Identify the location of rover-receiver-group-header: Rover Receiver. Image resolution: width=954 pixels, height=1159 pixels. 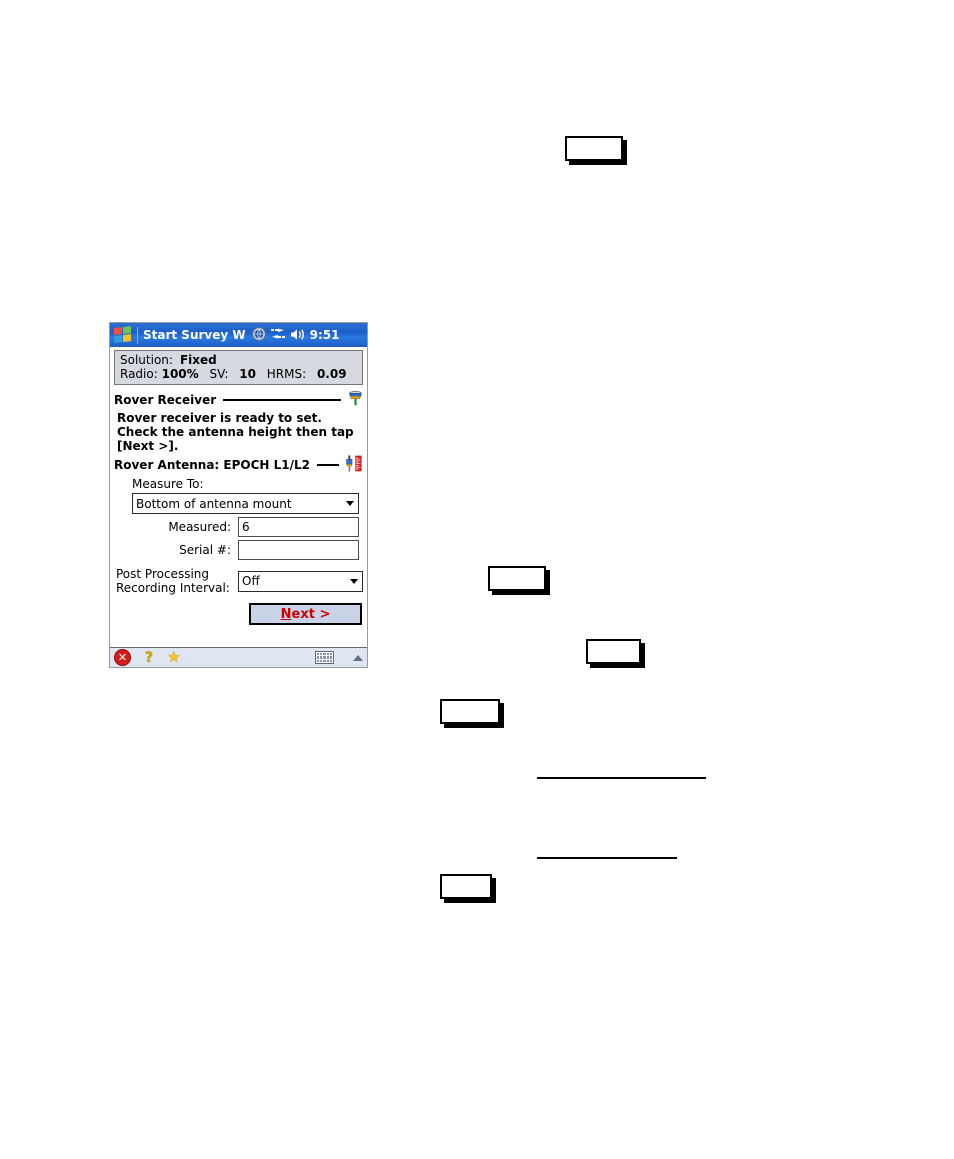
(238, 399).